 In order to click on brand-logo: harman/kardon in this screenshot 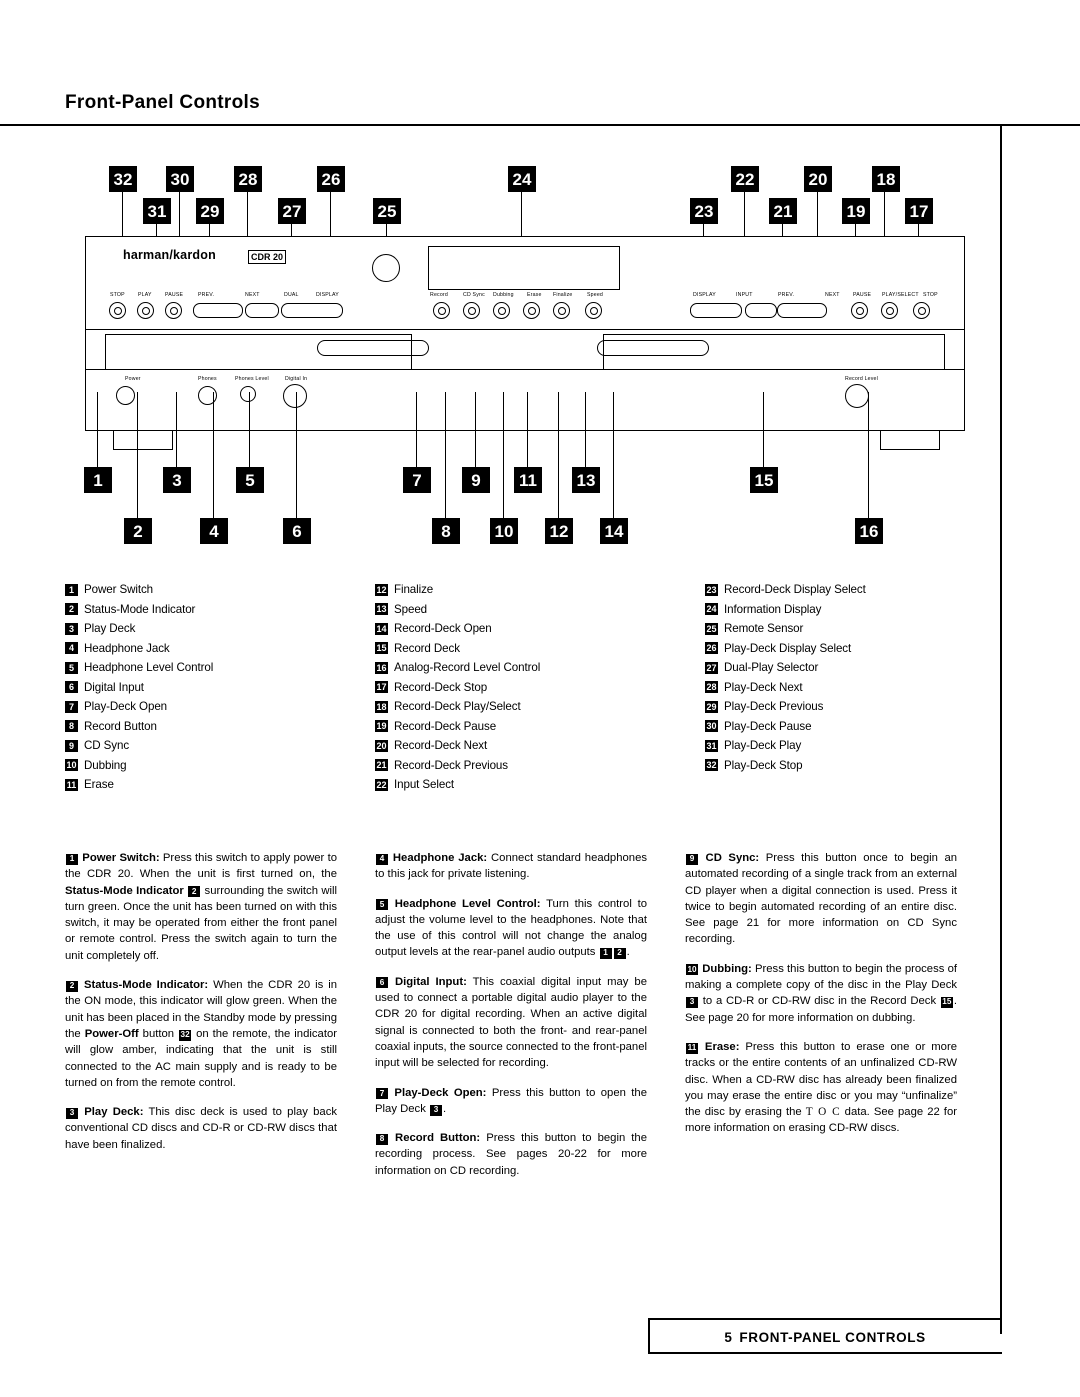, I will do `click(169, 255)`.